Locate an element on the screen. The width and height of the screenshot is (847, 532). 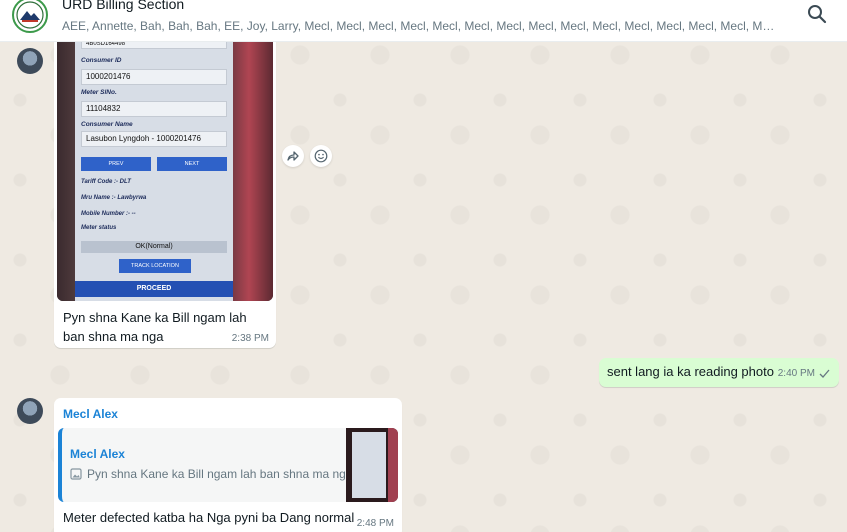
photo-track-location: TRACK LOCATION is located at coordinates (155, 266).